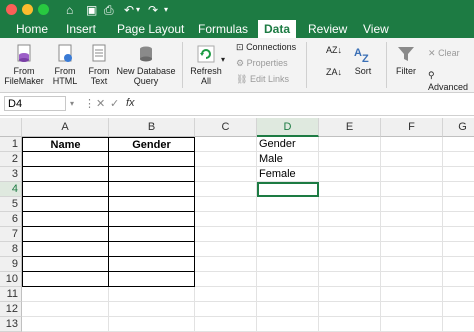 Image resolution: width=474 pixels, height=332 pixels. What do you see at coordinates (363, 60) in the screenshot?
I see `sort-button: A Z Sort` at bounding box center [363, 60].